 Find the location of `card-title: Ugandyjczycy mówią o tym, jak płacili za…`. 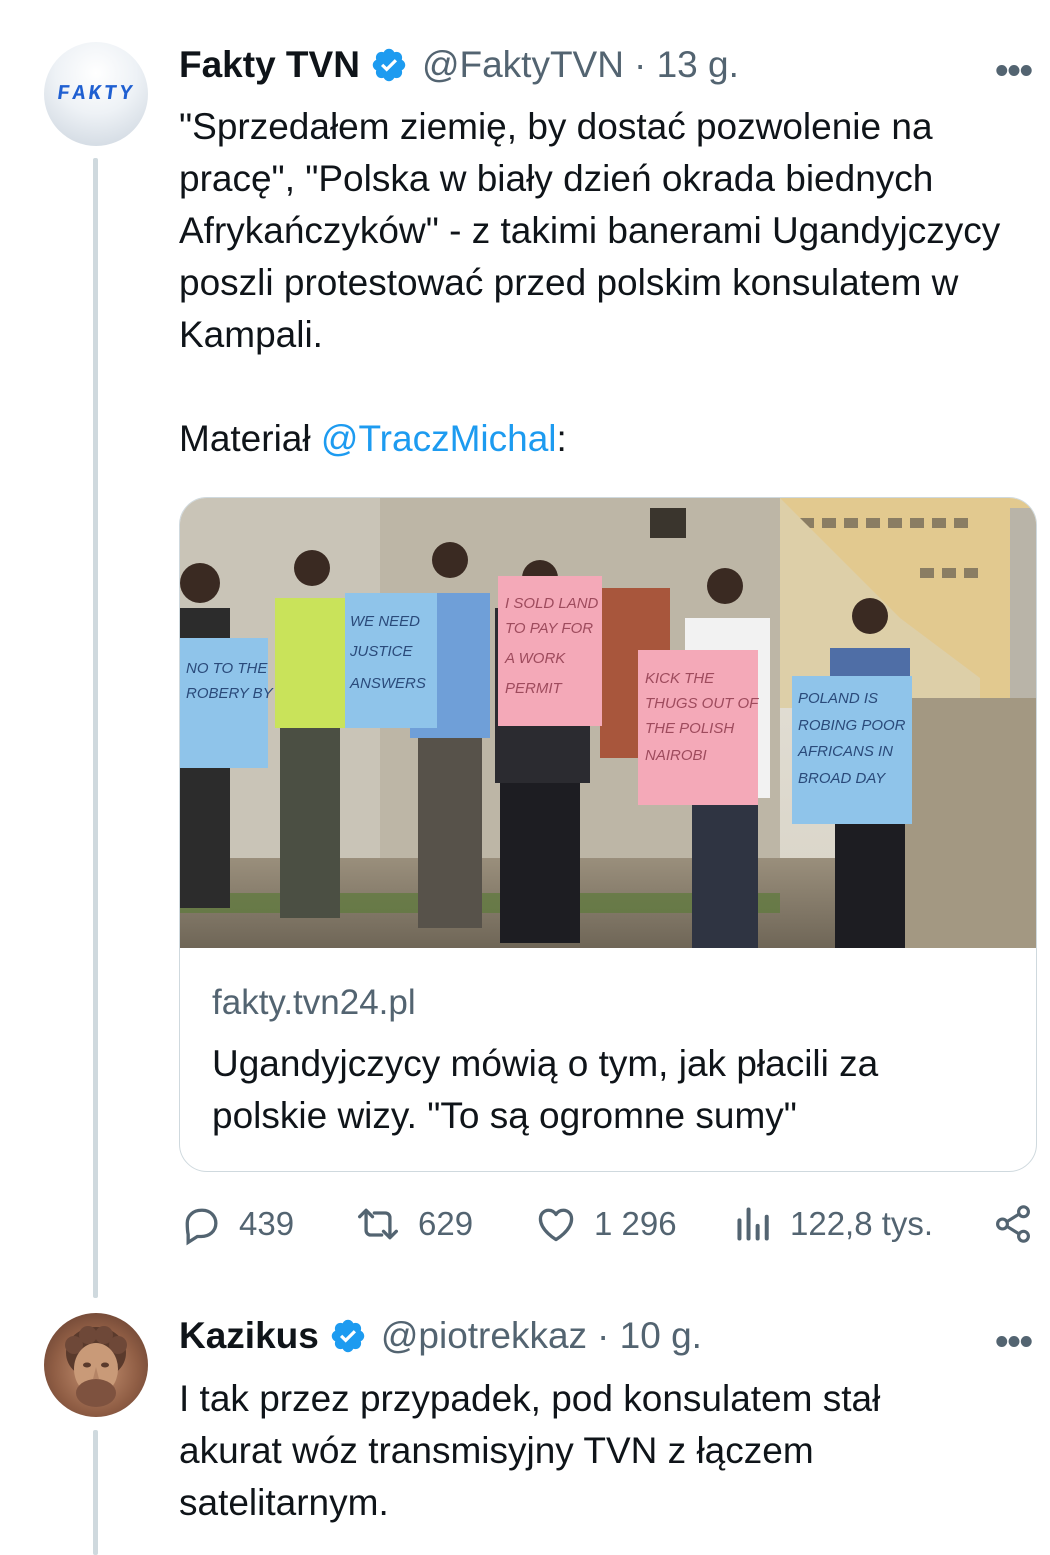

card-title: Ugandyjczycy mówią o tym, jak płacili za… is located at coordinates (545, 1089).